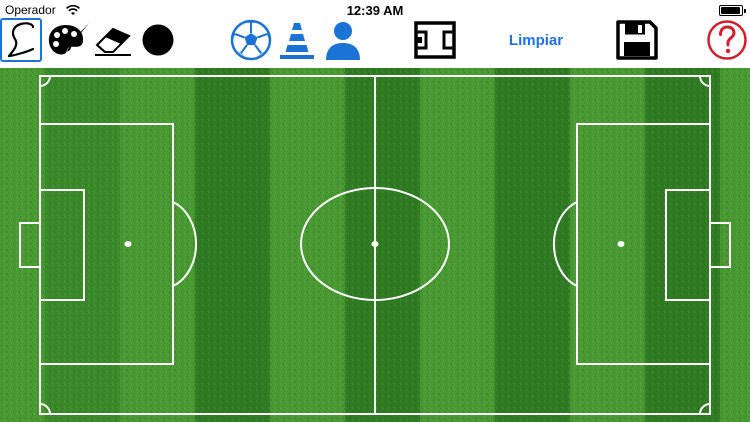  I want to click on question-circle-icon, so click(727, 40).